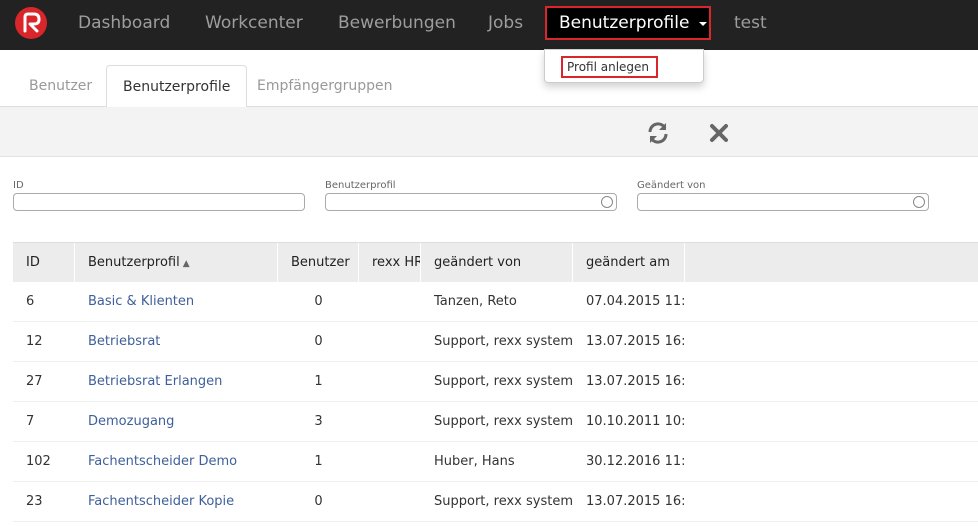 This screenshot has height=526, width=978. I want to click on column-header-benutzer-label: Benutzer, so click(320, 262).